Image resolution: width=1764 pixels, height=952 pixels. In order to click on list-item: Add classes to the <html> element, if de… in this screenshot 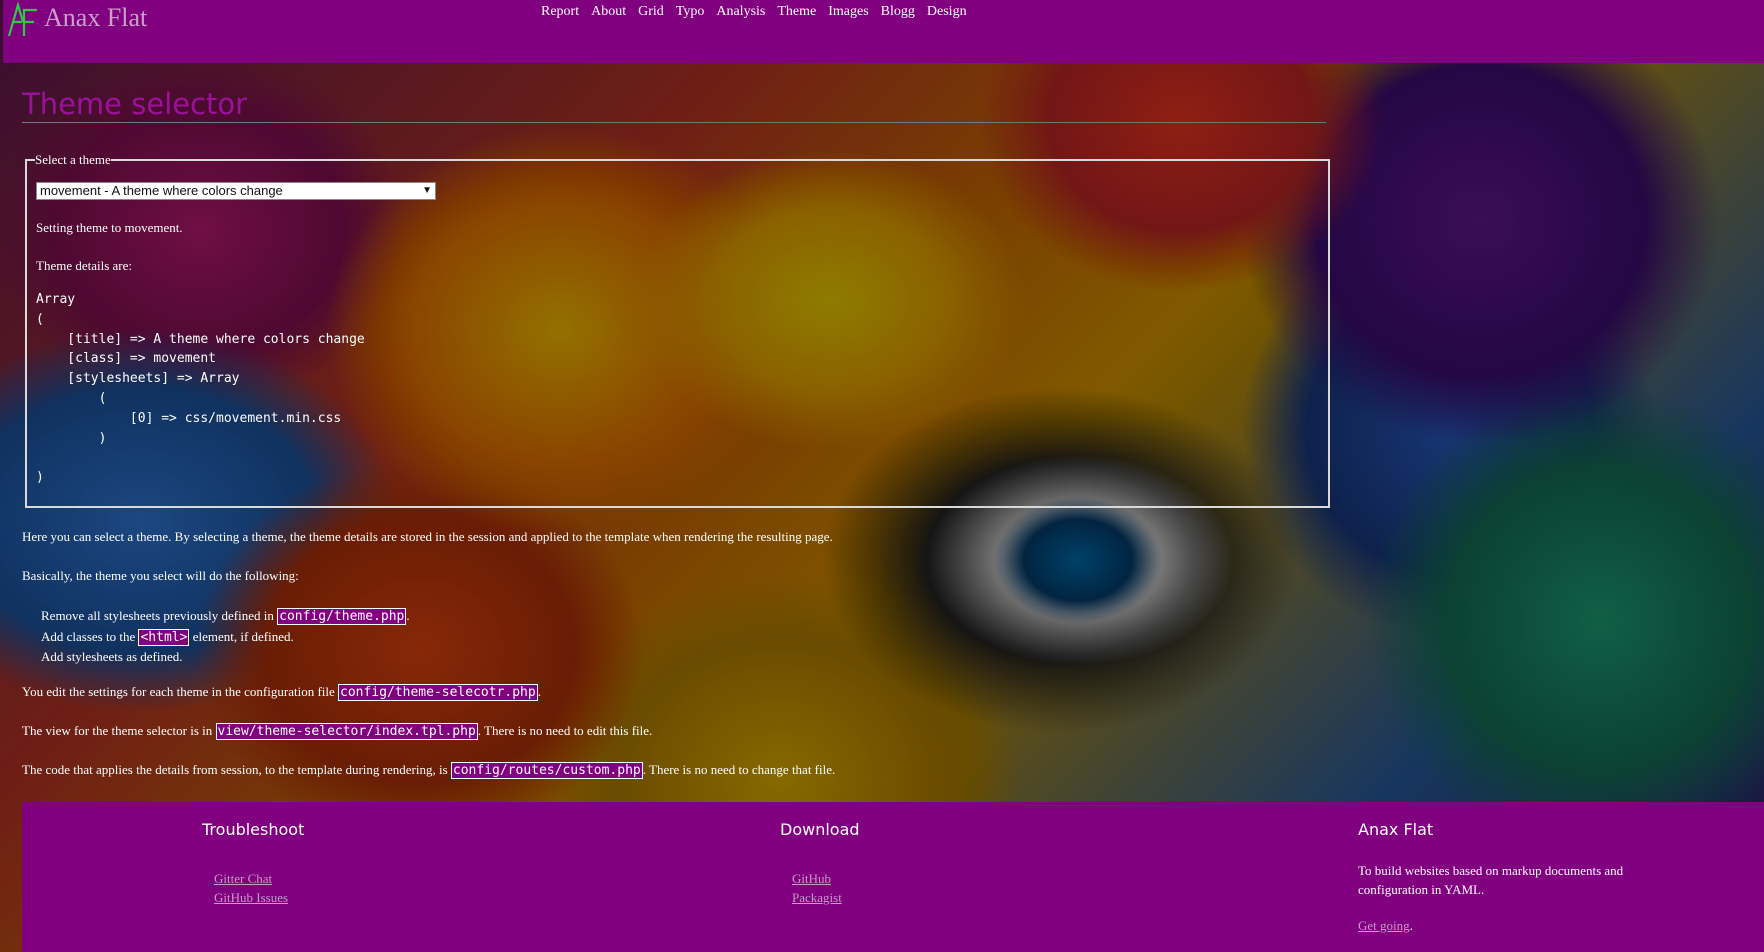, I will do `click(167, 637)`.